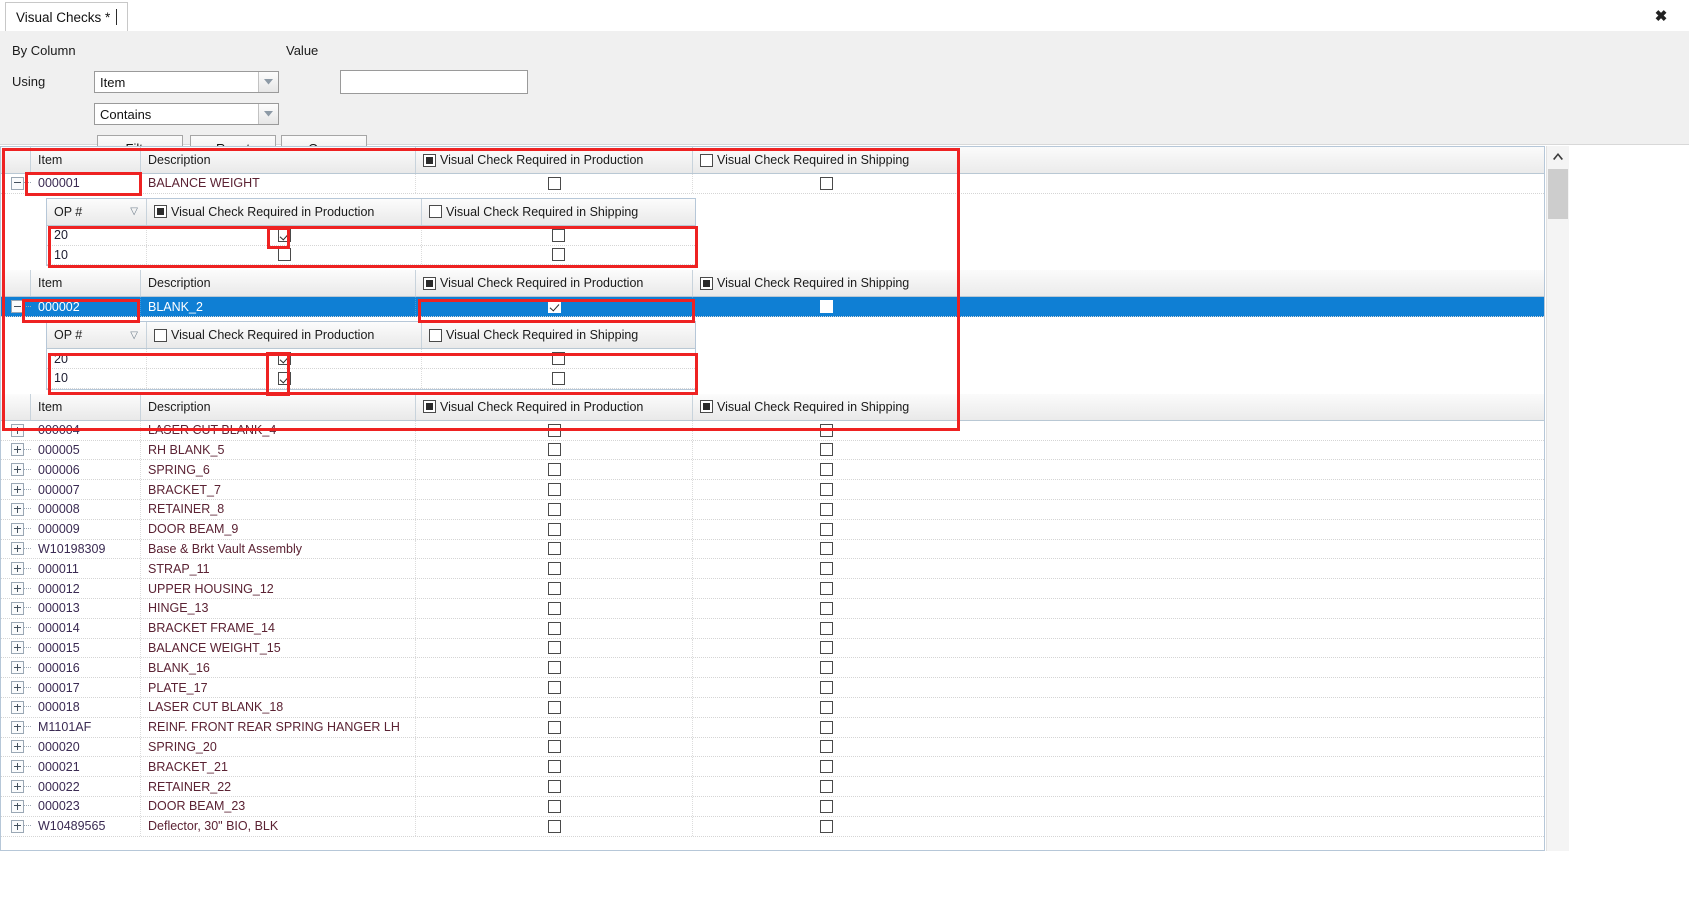 This screenshot has height=914, width=1689. Describe the element at coordinates (772, 688) in the screenshot. I see `table-row: 000017 PLATE_17` at that location.